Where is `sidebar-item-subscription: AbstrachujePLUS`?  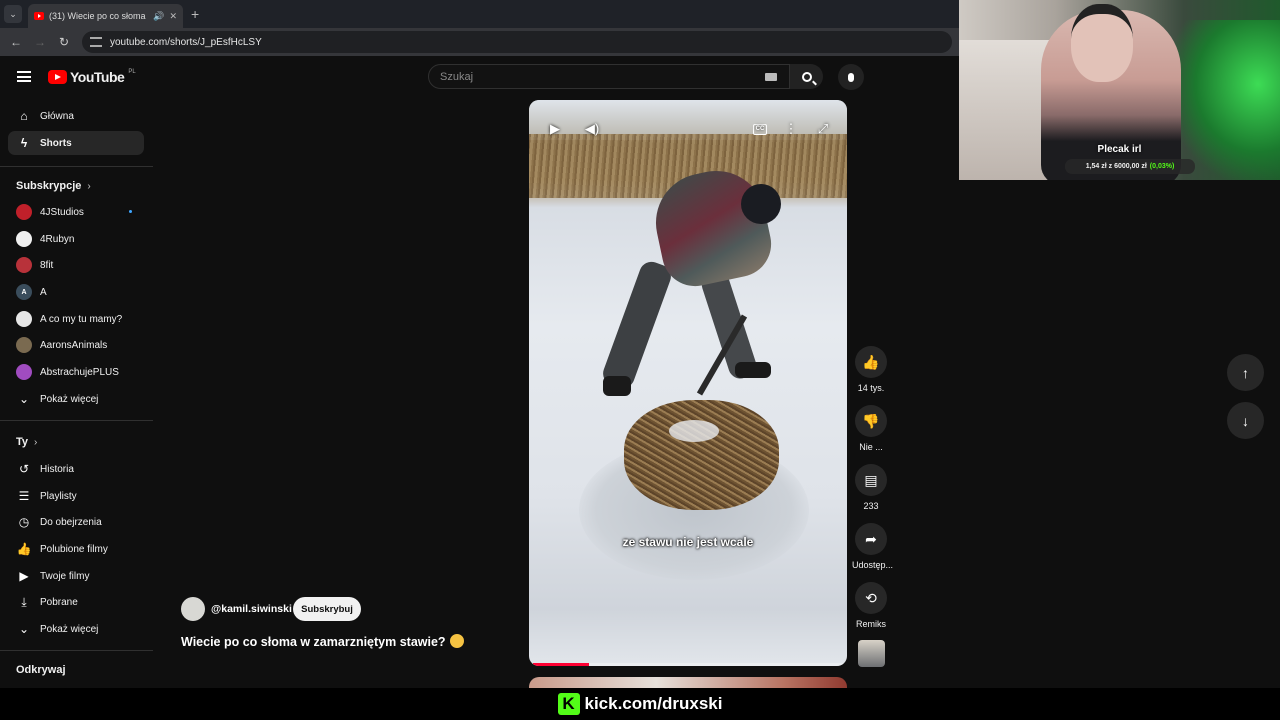 sidebar-item-subscription: AbstrachujePLUS is located at coordinates (76, 372).